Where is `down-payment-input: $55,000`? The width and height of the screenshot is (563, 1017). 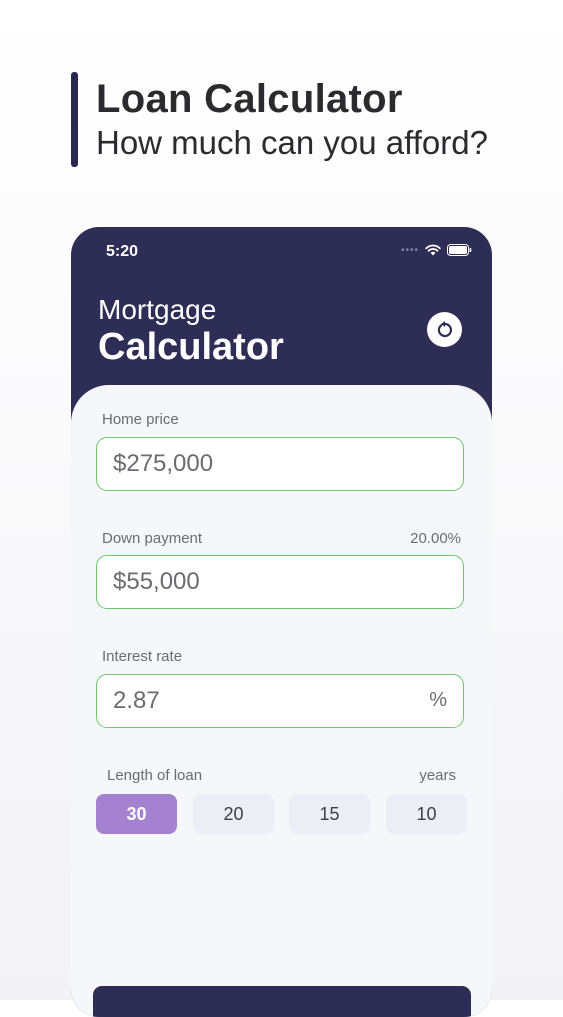
down-payment-input: $55,000 is located at coordinates (280, 582).